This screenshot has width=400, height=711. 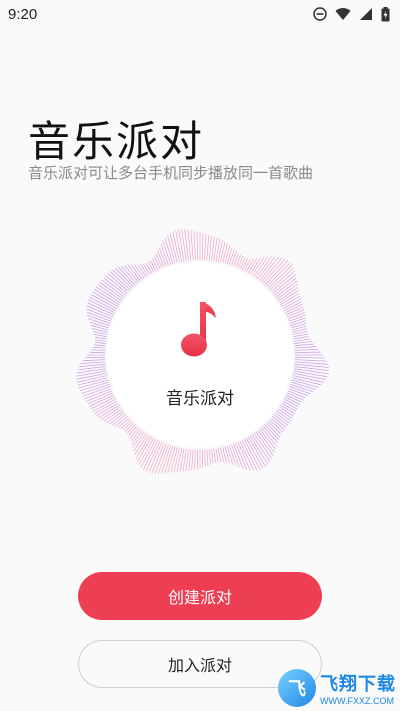 What do you see at coordinates (357, 700) in the screenshot?
I see `watermark-url: WWW.FXXZ.COM` at bounding box center [357, 700].